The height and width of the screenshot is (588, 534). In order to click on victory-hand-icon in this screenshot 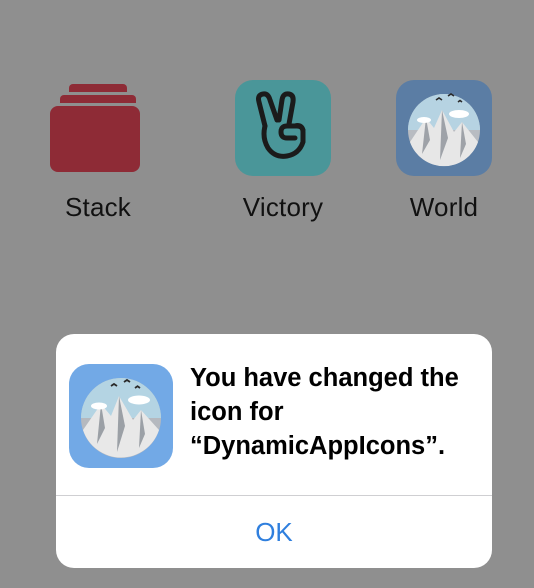, I will do `click(283, 128)`.